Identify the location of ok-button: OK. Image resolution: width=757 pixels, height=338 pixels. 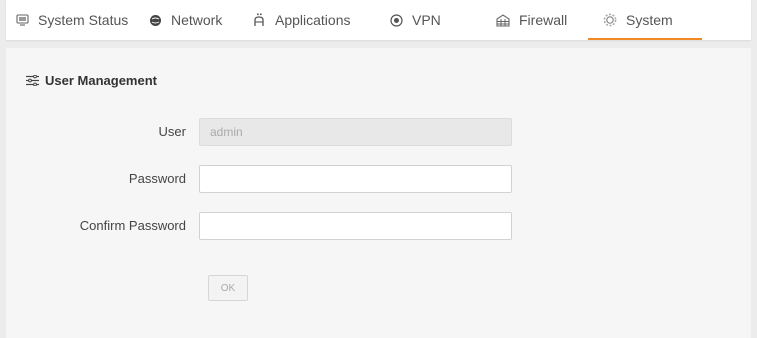
(228, 288).